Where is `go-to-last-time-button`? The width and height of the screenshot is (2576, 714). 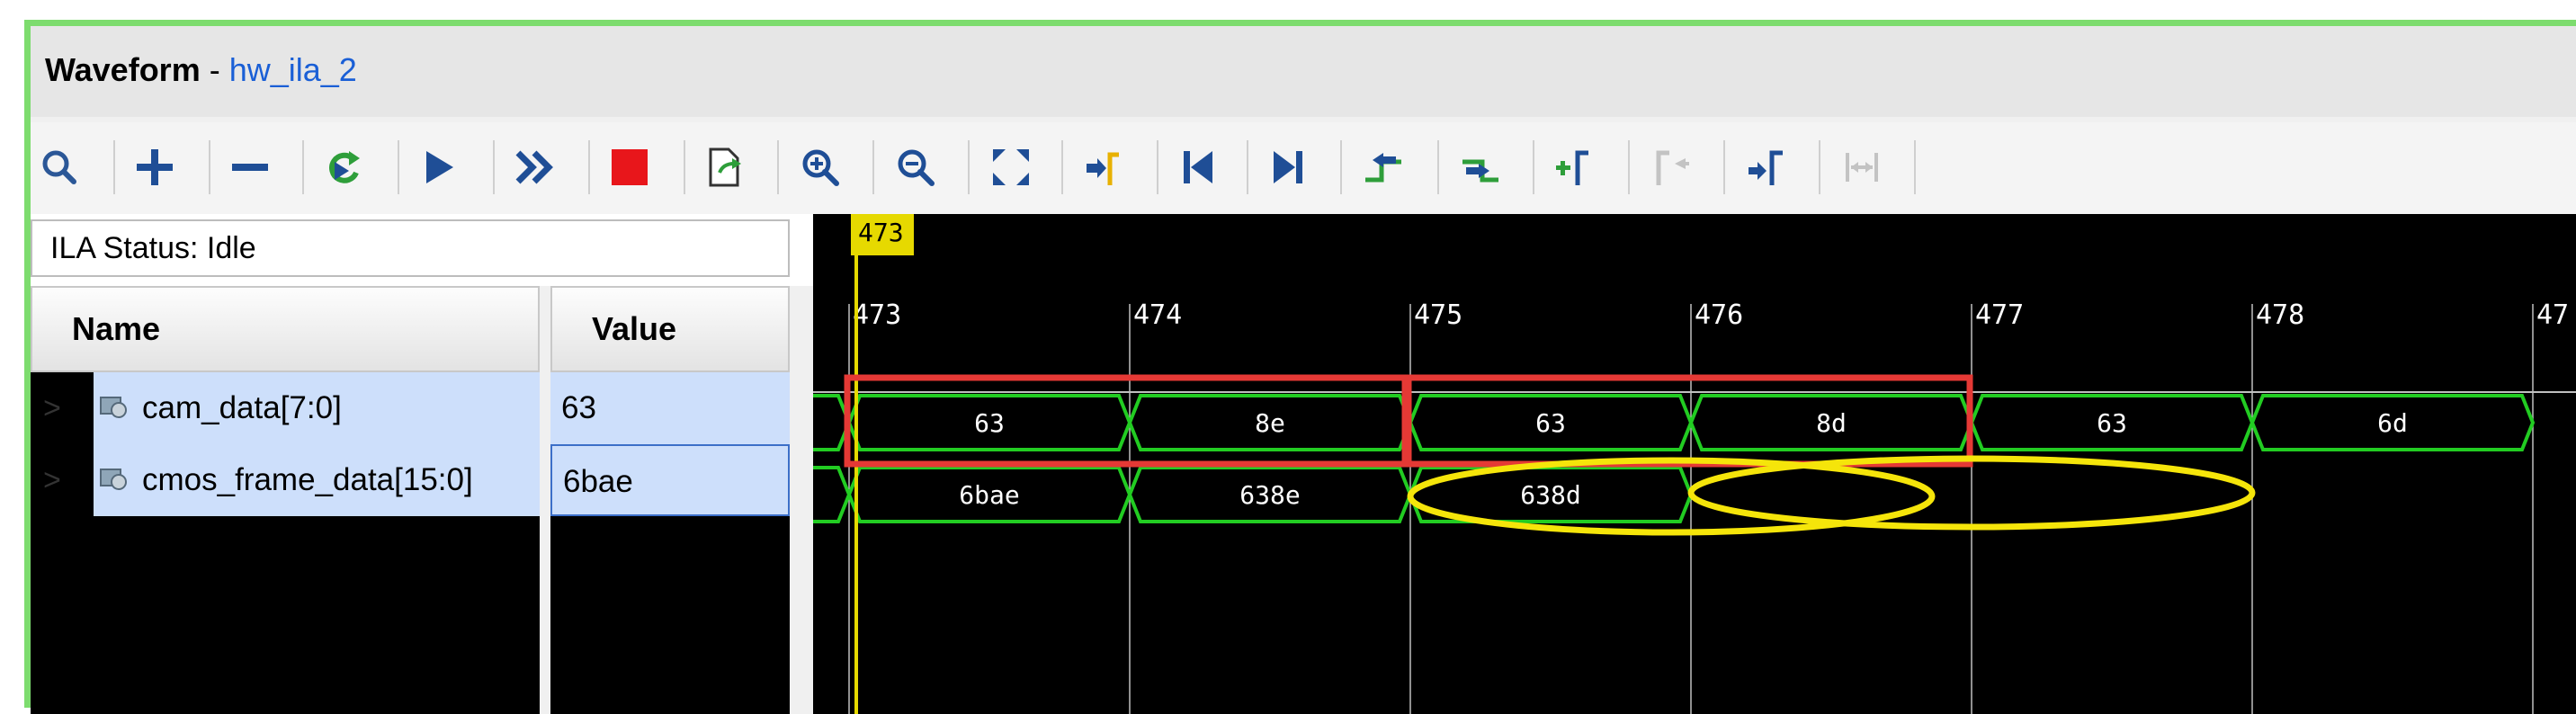 go-to-last-time-button is located at coordinates (1288, 167).